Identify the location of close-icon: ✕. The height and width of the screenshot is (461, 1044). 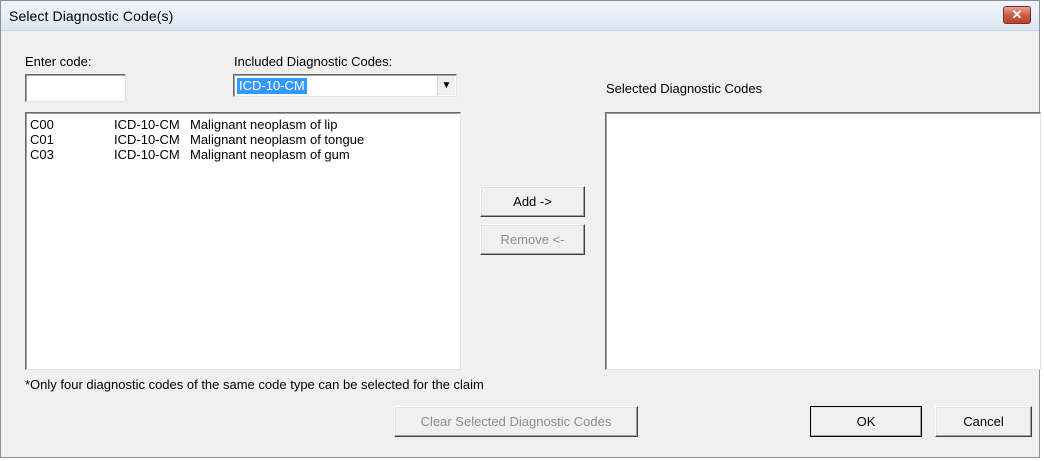
(1017, 14).